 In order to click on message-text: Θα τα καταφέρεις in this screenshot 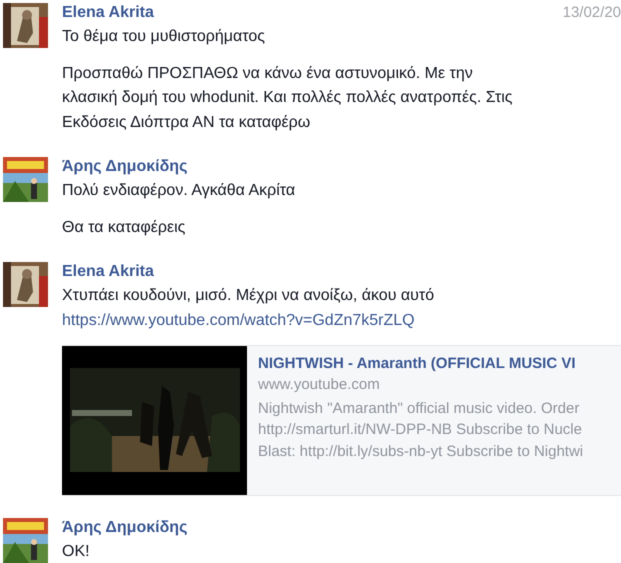, I will do `click(124, 228)`.